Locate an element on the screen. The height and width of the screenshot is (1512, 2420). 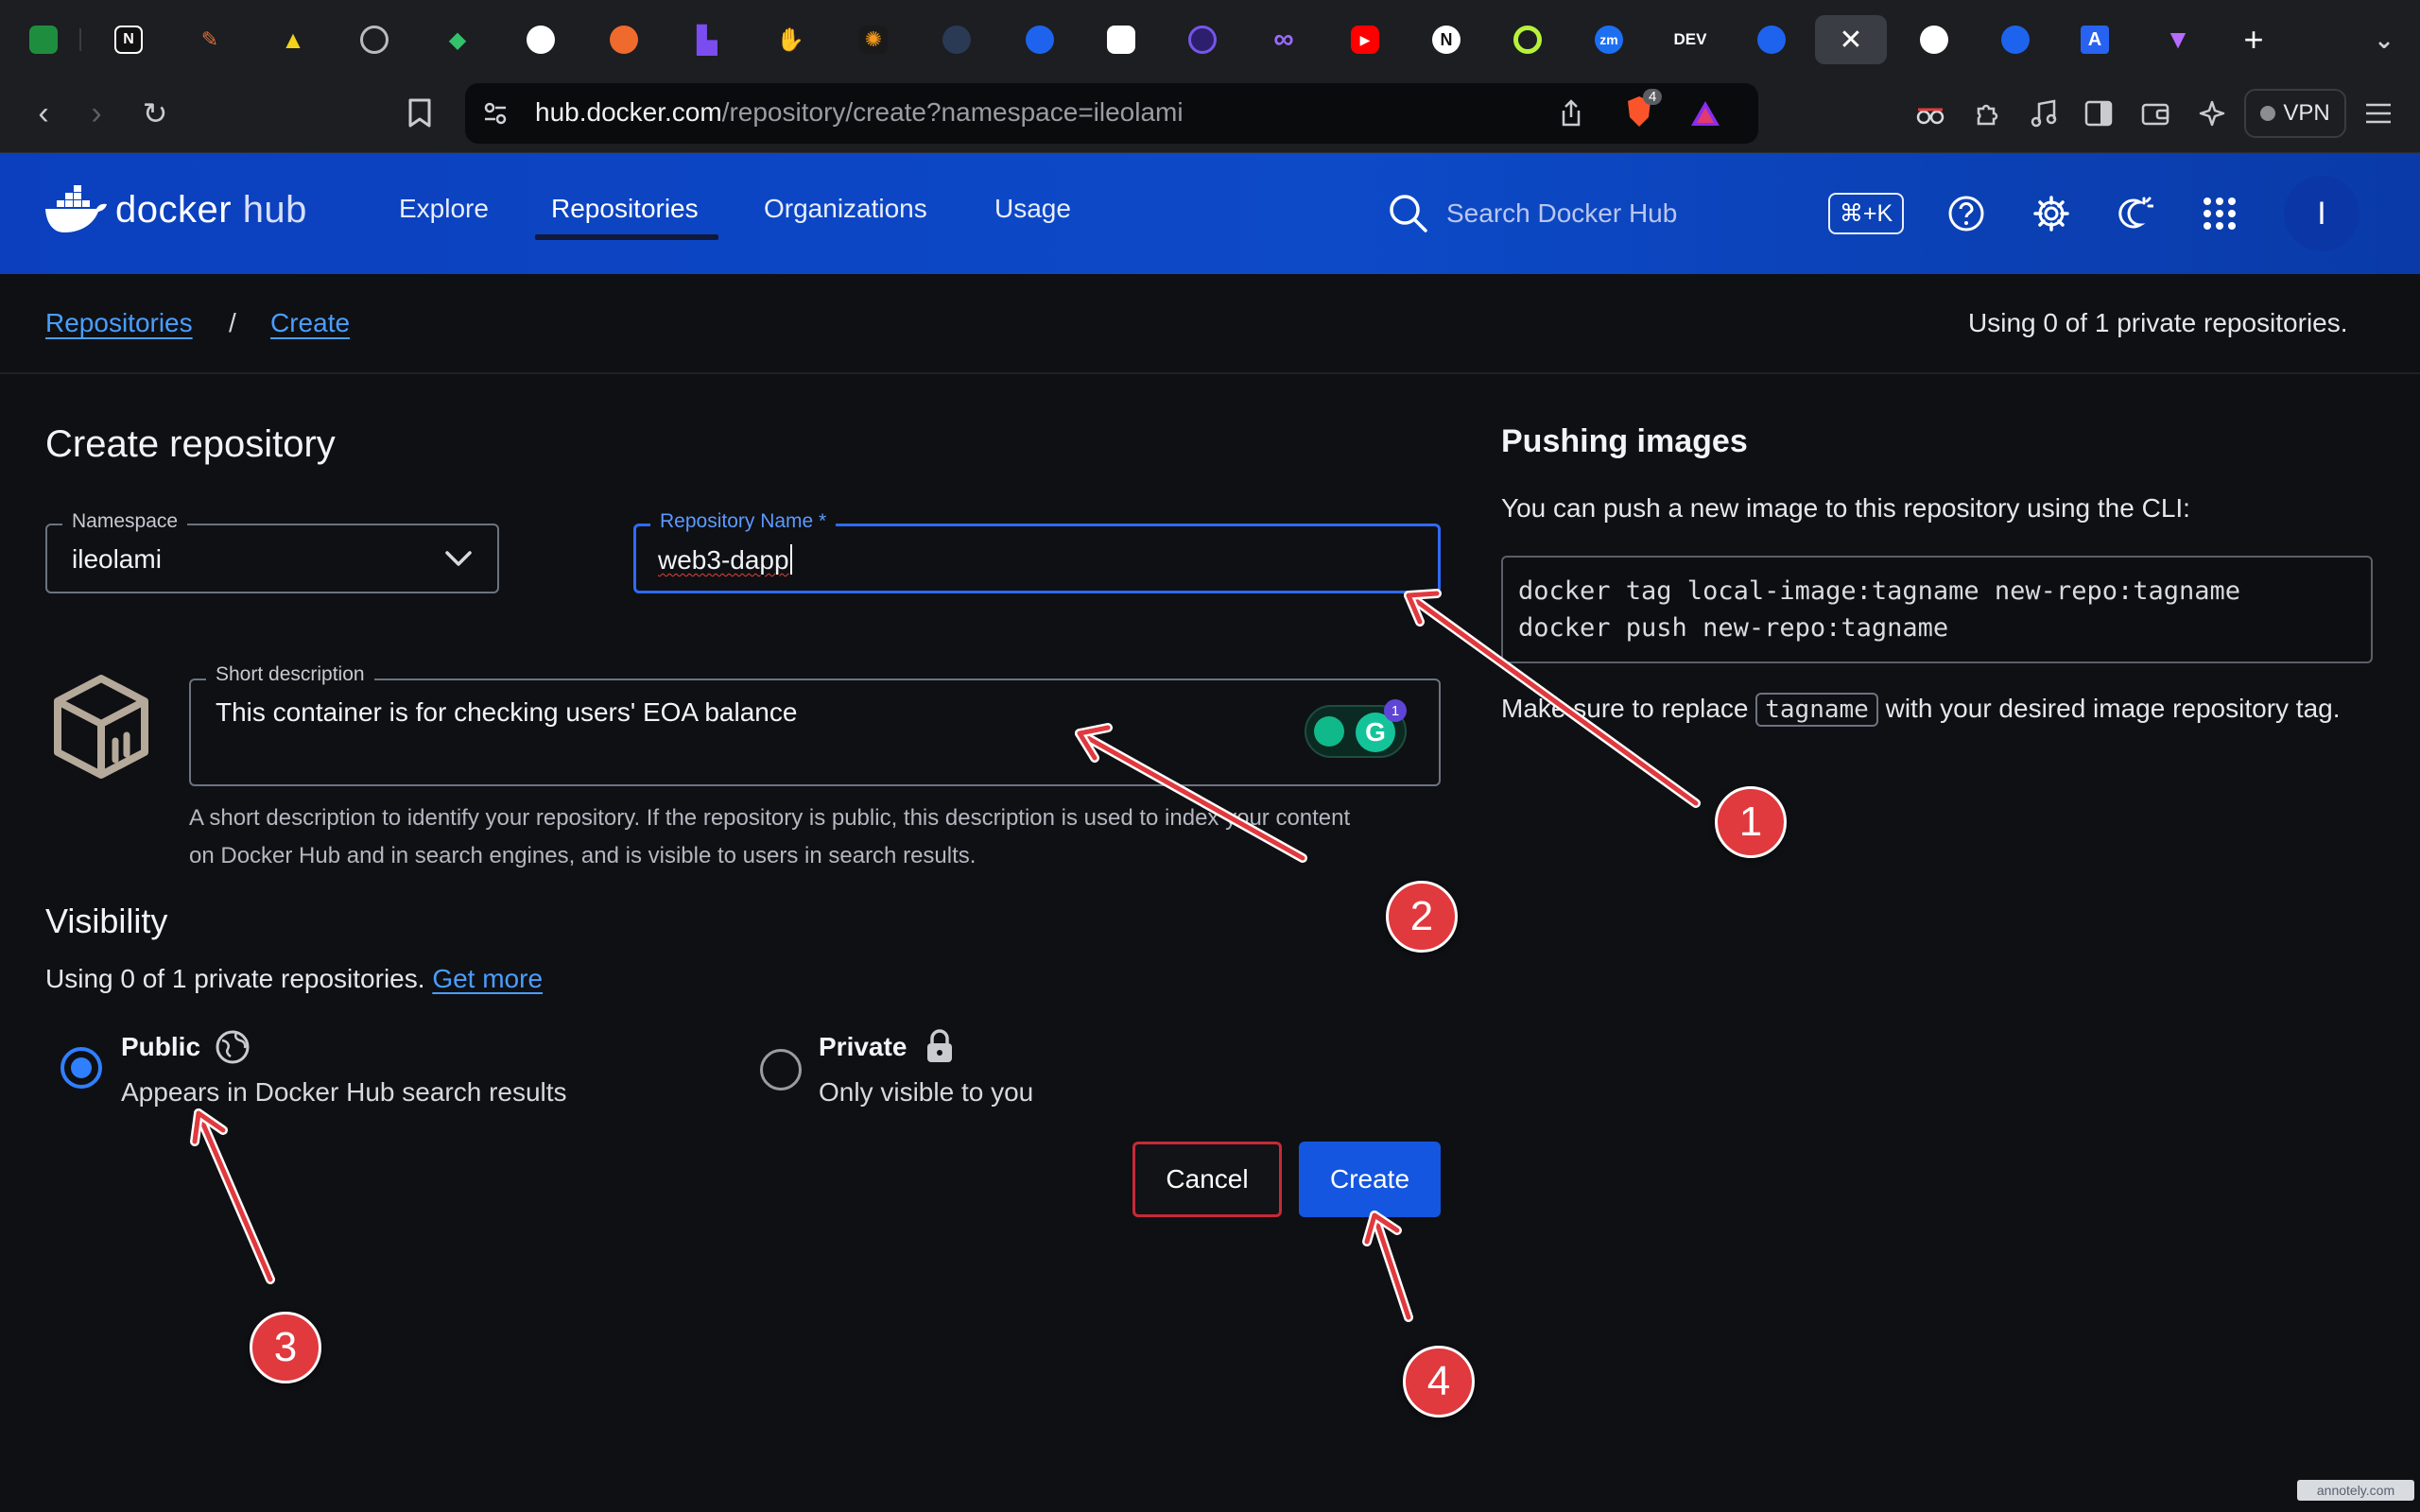
nav-repositories: Repositories is located at coordinates (625, 209).